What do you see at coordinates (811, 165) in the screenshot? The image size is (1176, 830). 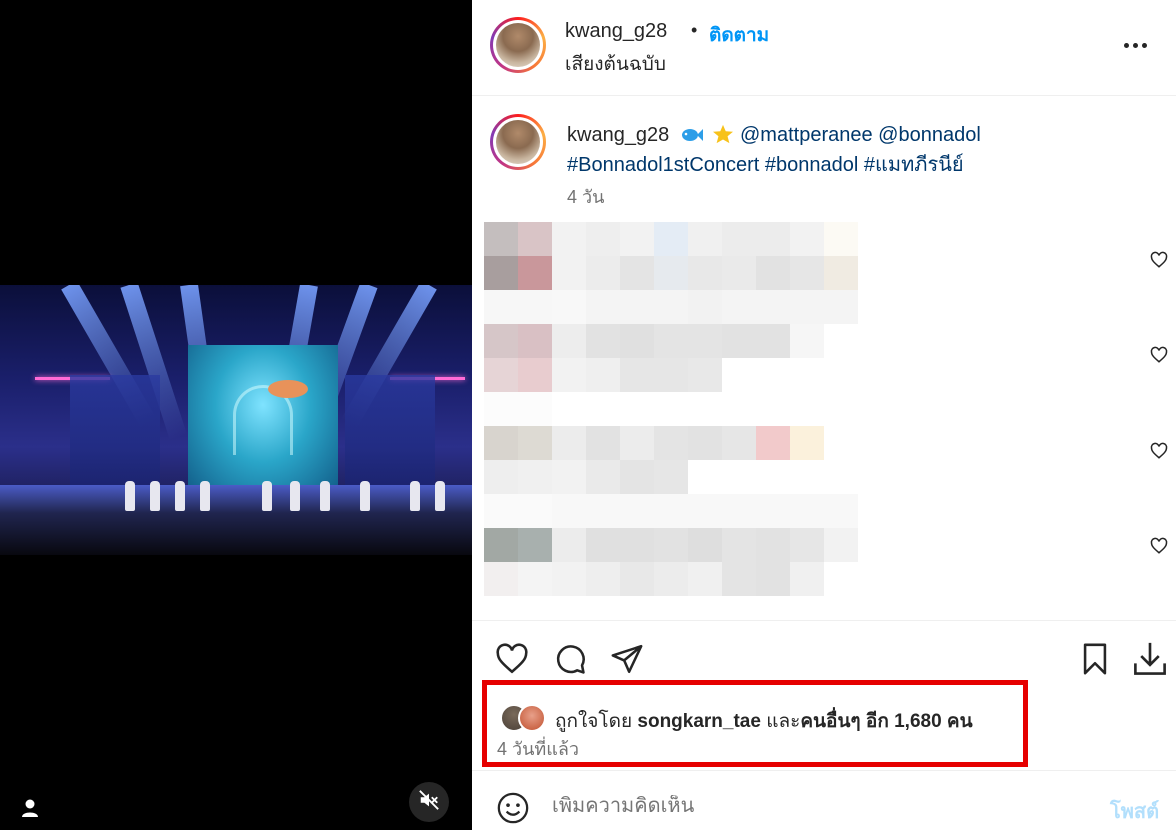 I see `hashtag-link: #bonnadol` at bounding box center [811, 165].